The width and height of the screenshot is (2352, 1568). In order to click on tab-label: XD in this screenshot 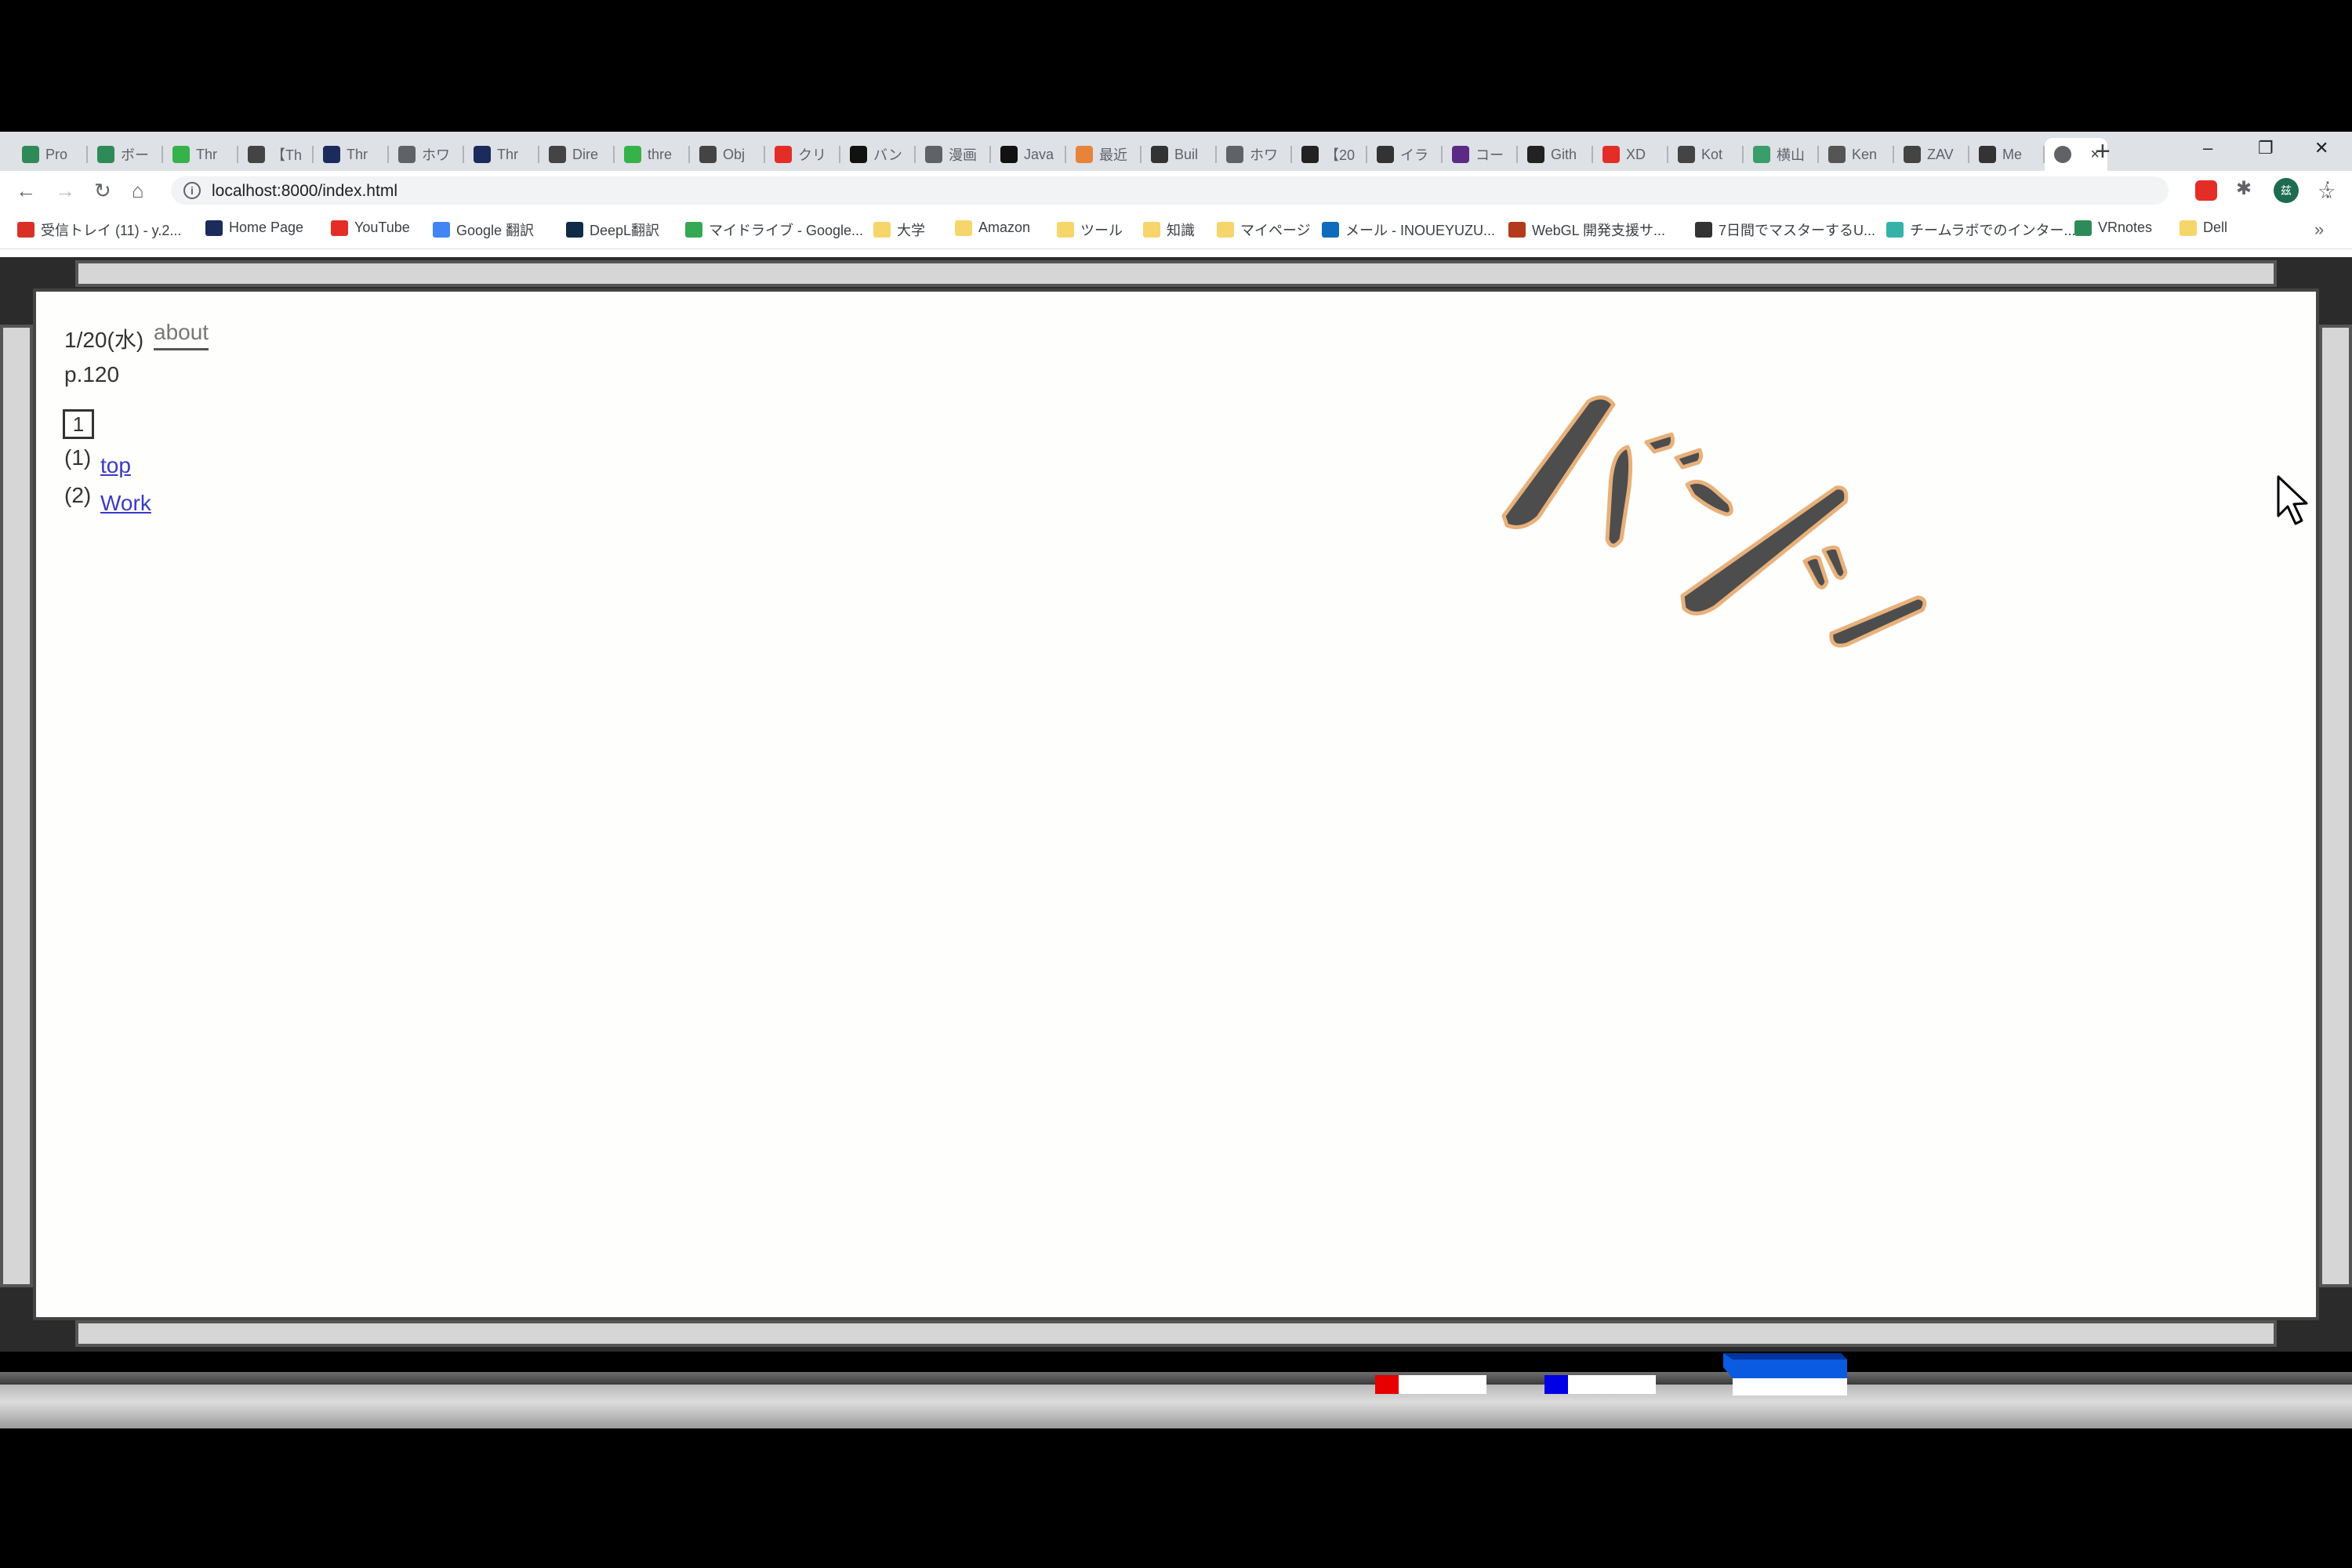, I will do `click(1636, 154)`.